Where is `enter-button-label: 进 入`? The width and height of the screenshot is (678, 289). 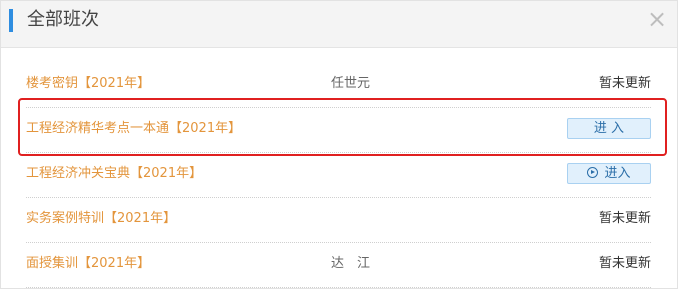 enter-button-label: 进 入 is located at coordinates (609, 128).